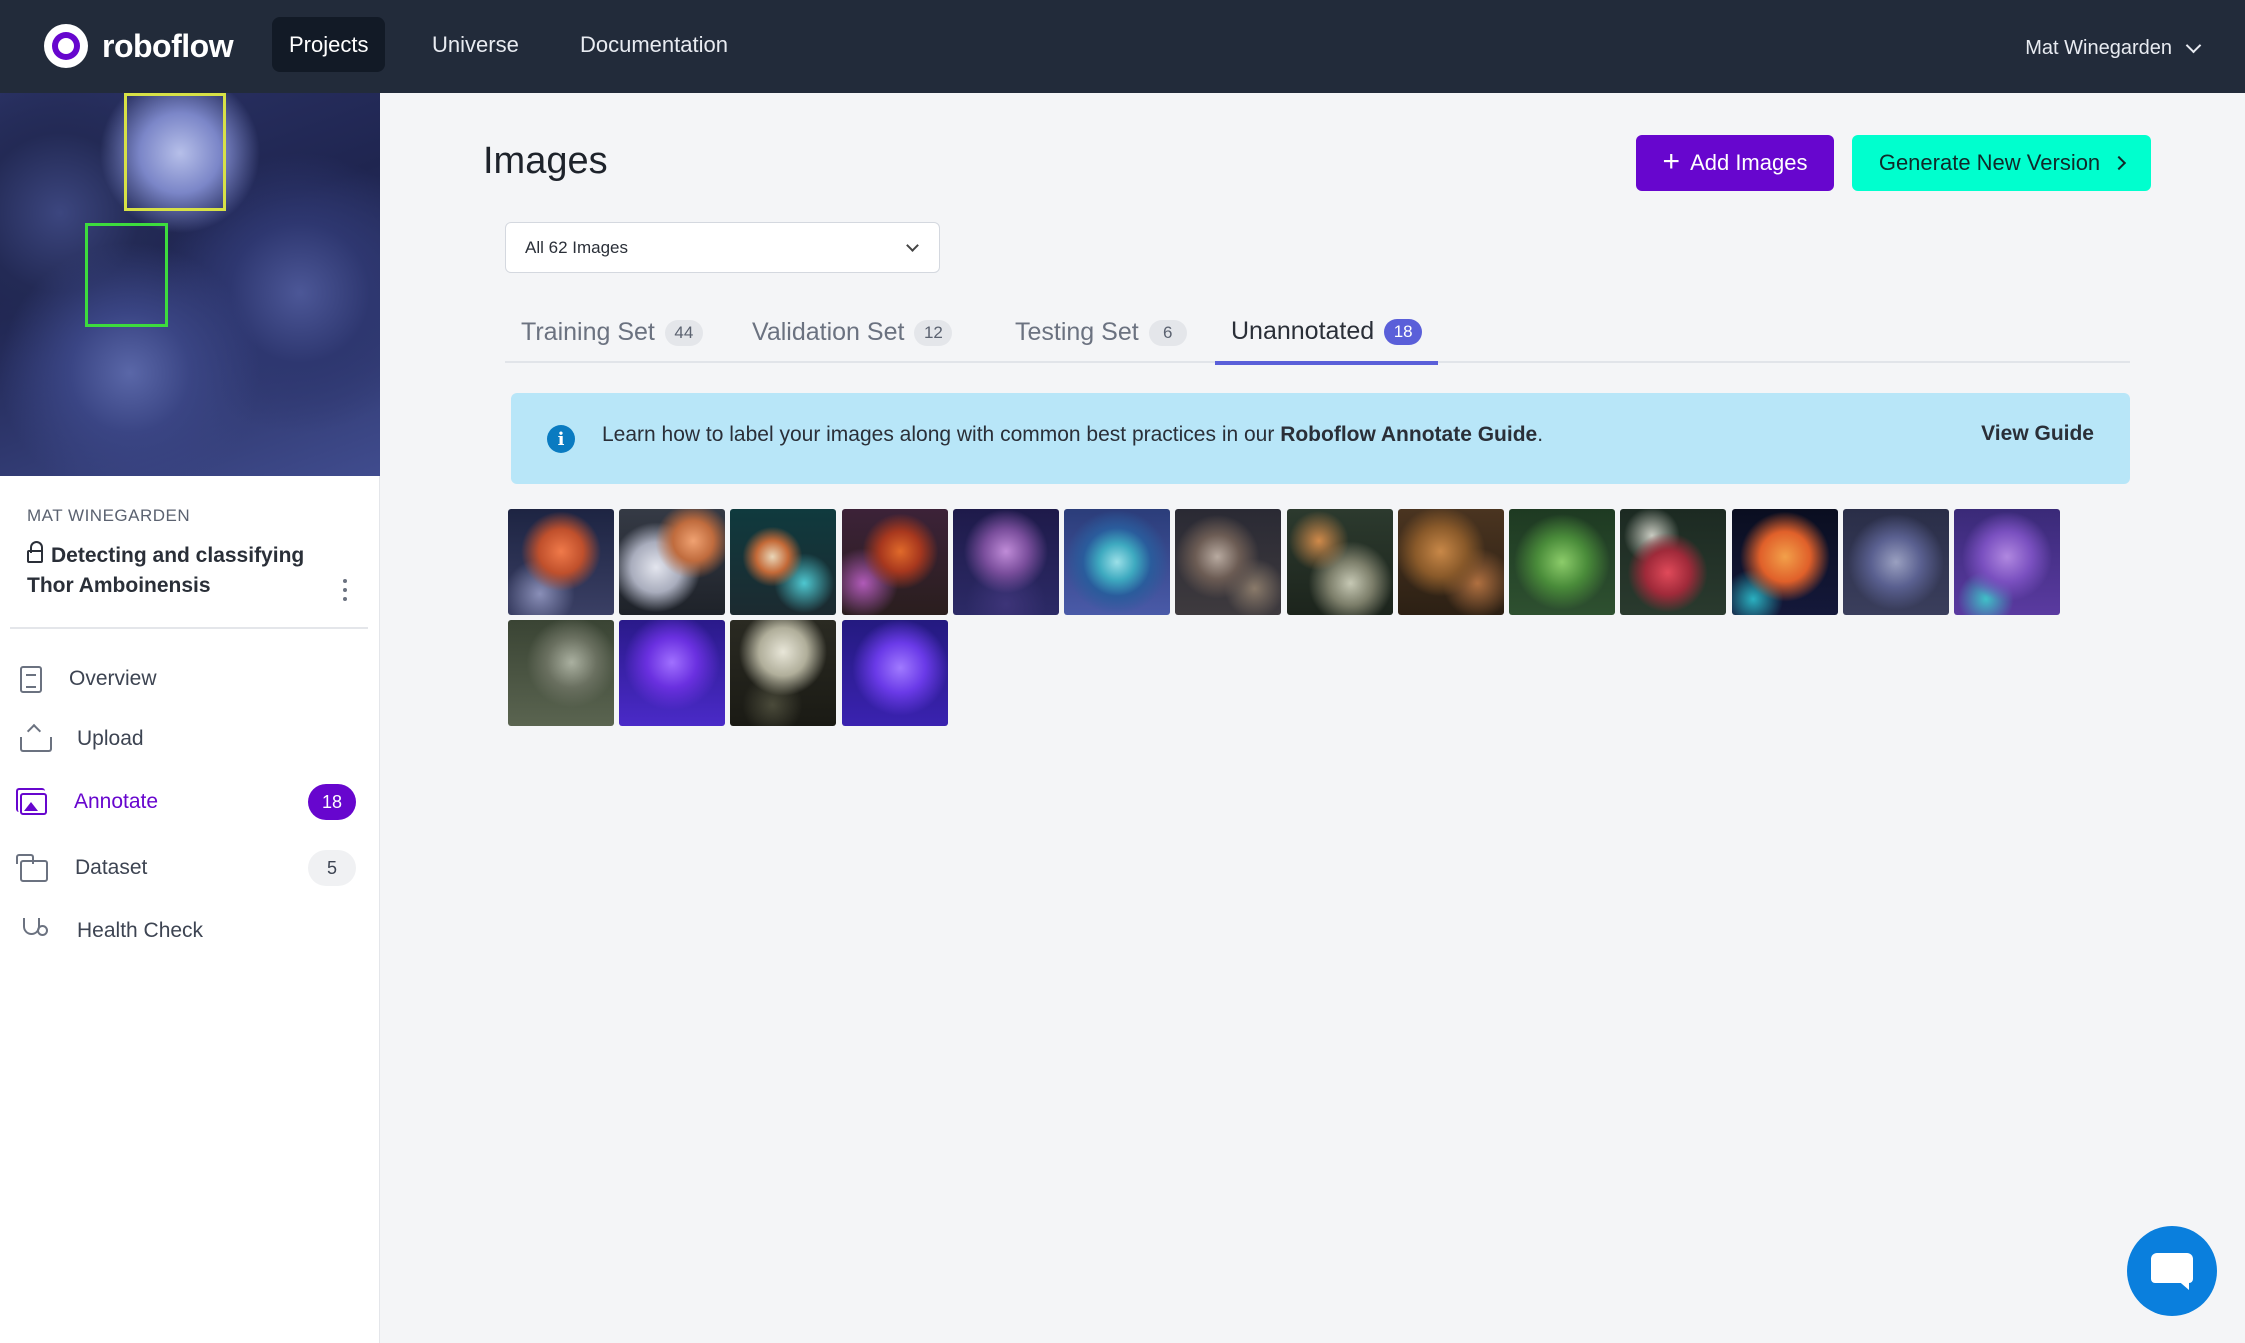 Image resolution: width=2245 pixels, height=1343 pixels. Describe the element at coordinates (111, 867) in the screenshot. I see `sidebar-item-label: Dataset` at that location.